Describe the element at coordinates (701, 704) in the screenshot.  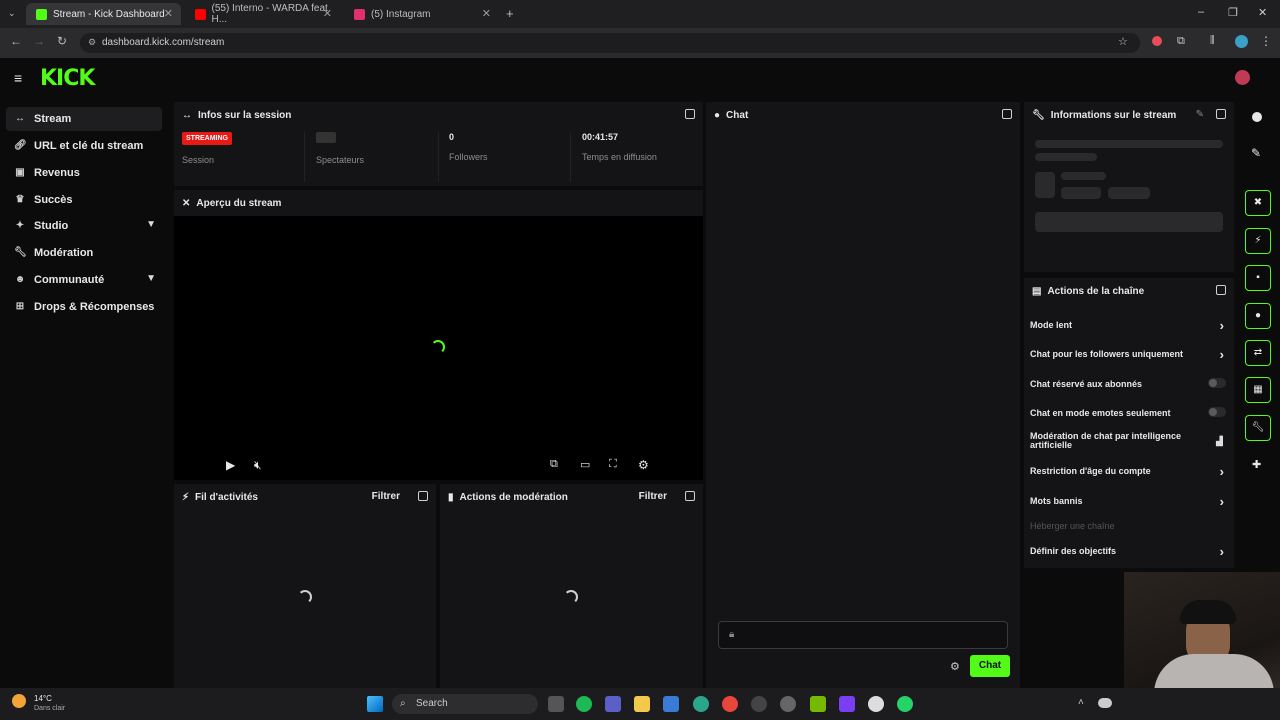
I see `edge-icon` at that location.